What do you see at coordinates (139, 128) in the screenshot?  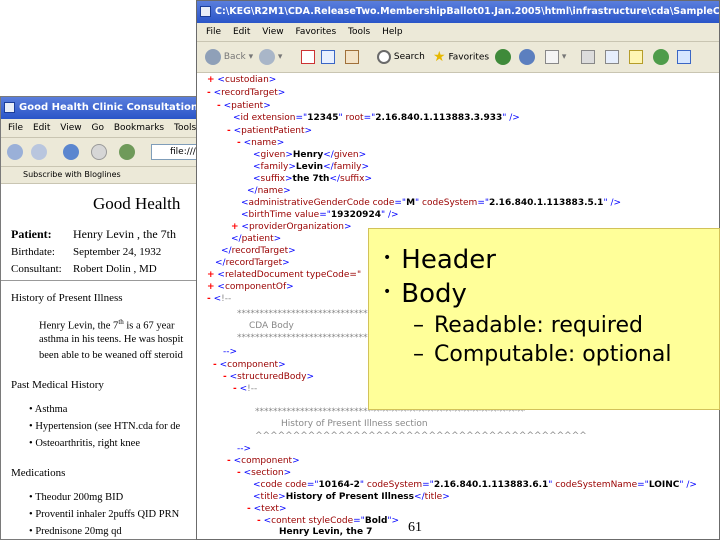 I see `menu-bookmarks: Bookmarks` at bounding box center [139, 128].